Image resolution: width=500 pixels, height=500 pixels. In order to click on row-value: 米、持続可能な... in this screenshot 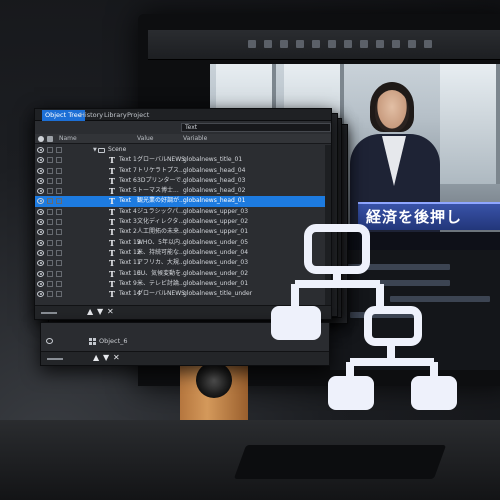, I will do `click(161, 252)`.